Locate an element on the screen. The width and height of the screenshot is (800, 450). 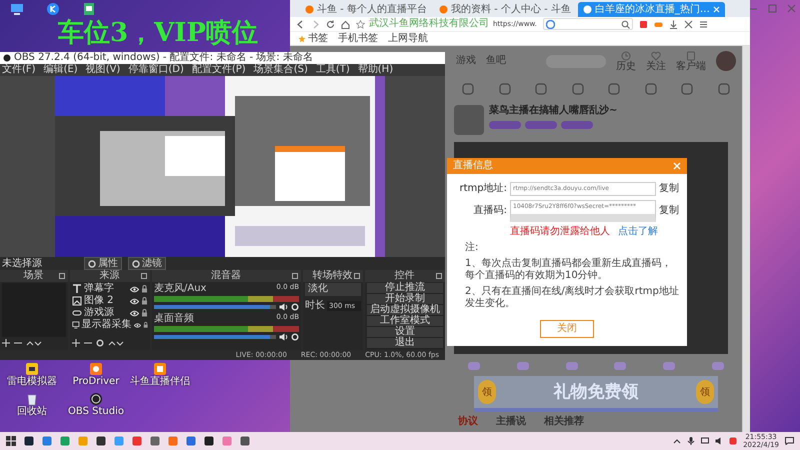
learn-more-link: 点击了解 is located at coordinates (638, 232).